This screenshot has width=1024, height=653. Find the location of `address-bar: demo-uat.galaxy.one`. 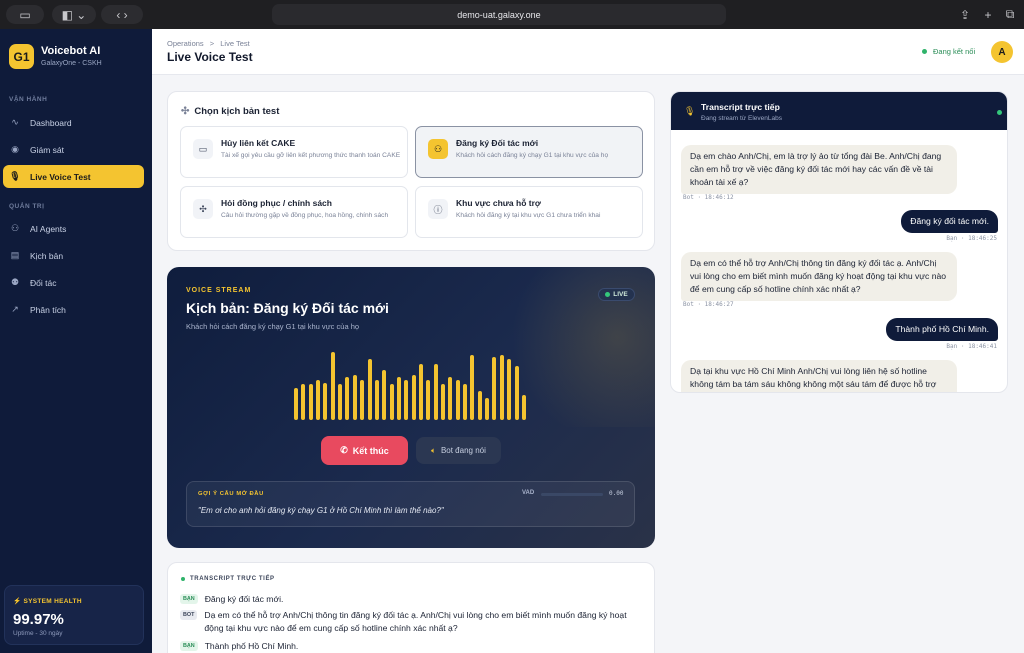

address-bar: demo-uat.galaxy.one is located at coordinates (499, 14).